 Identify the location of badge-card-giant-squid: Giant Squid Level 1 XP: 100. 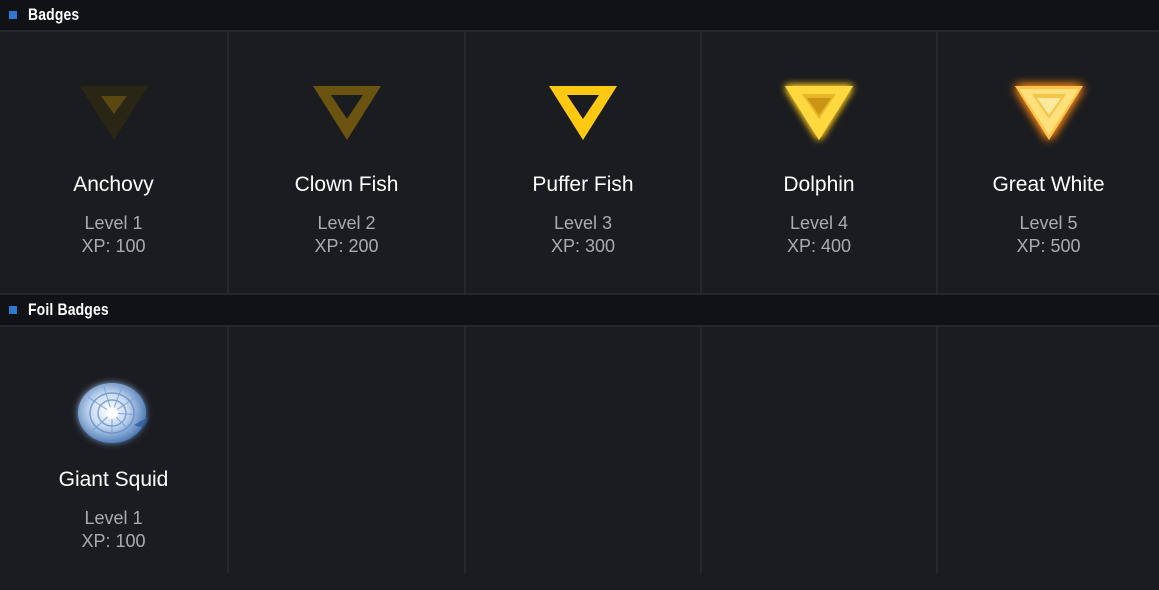
(114, 450).